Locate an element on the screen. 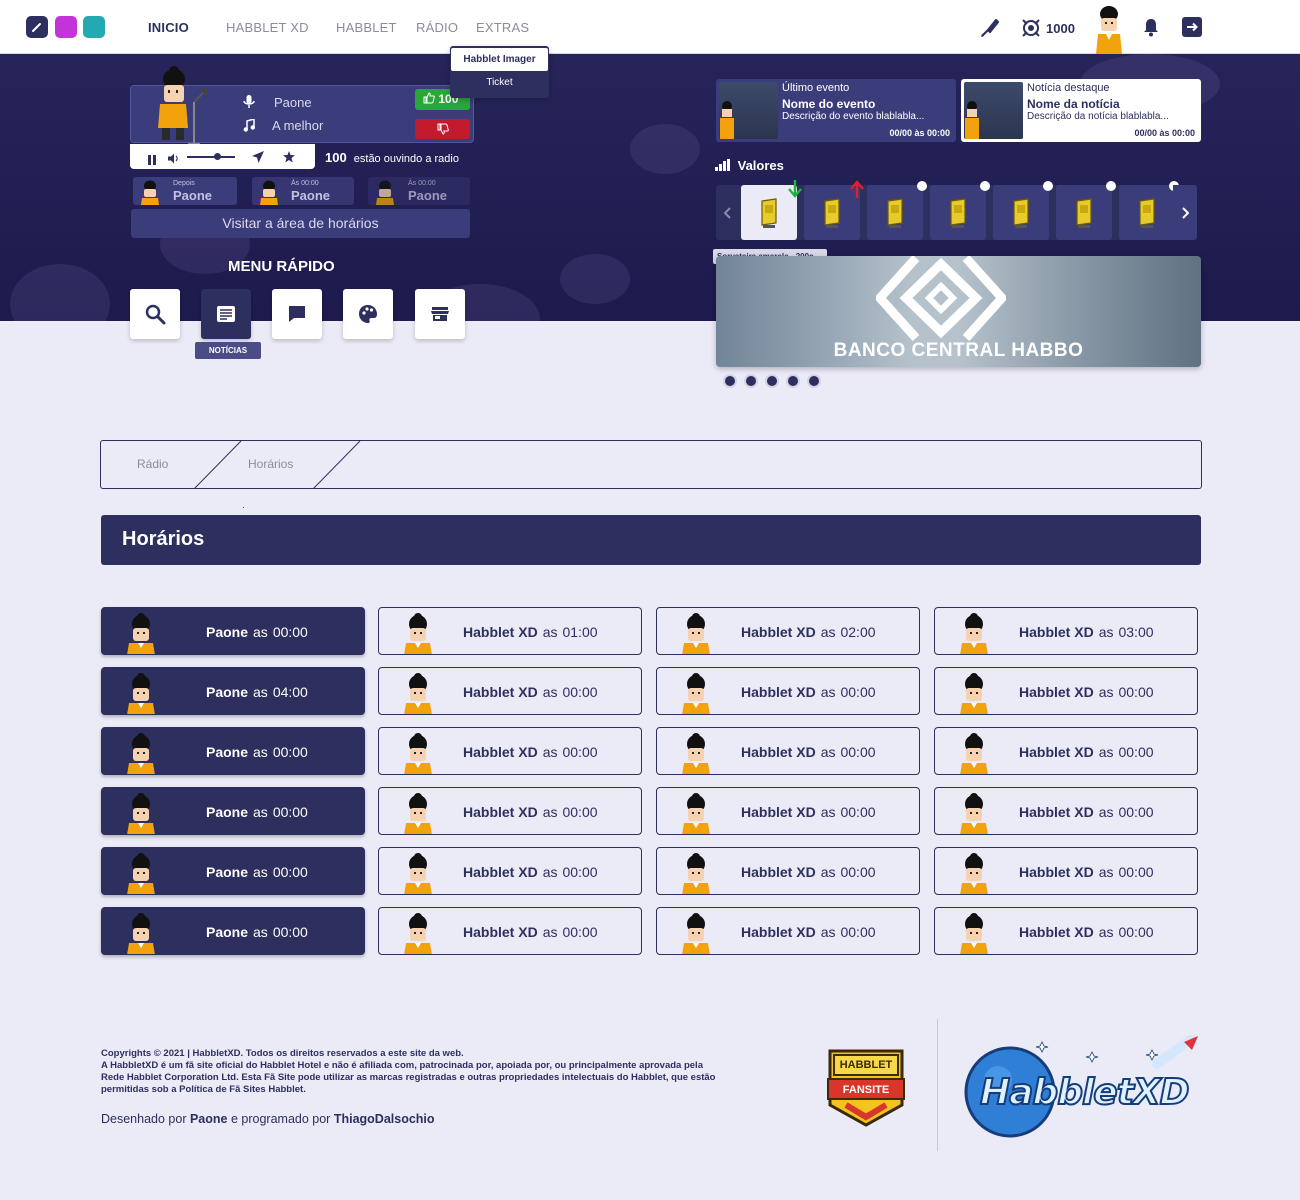 Image resolution: width=1300 pixels, height=1200 pixels. dj-avatar is located at coordinates (269, 192).